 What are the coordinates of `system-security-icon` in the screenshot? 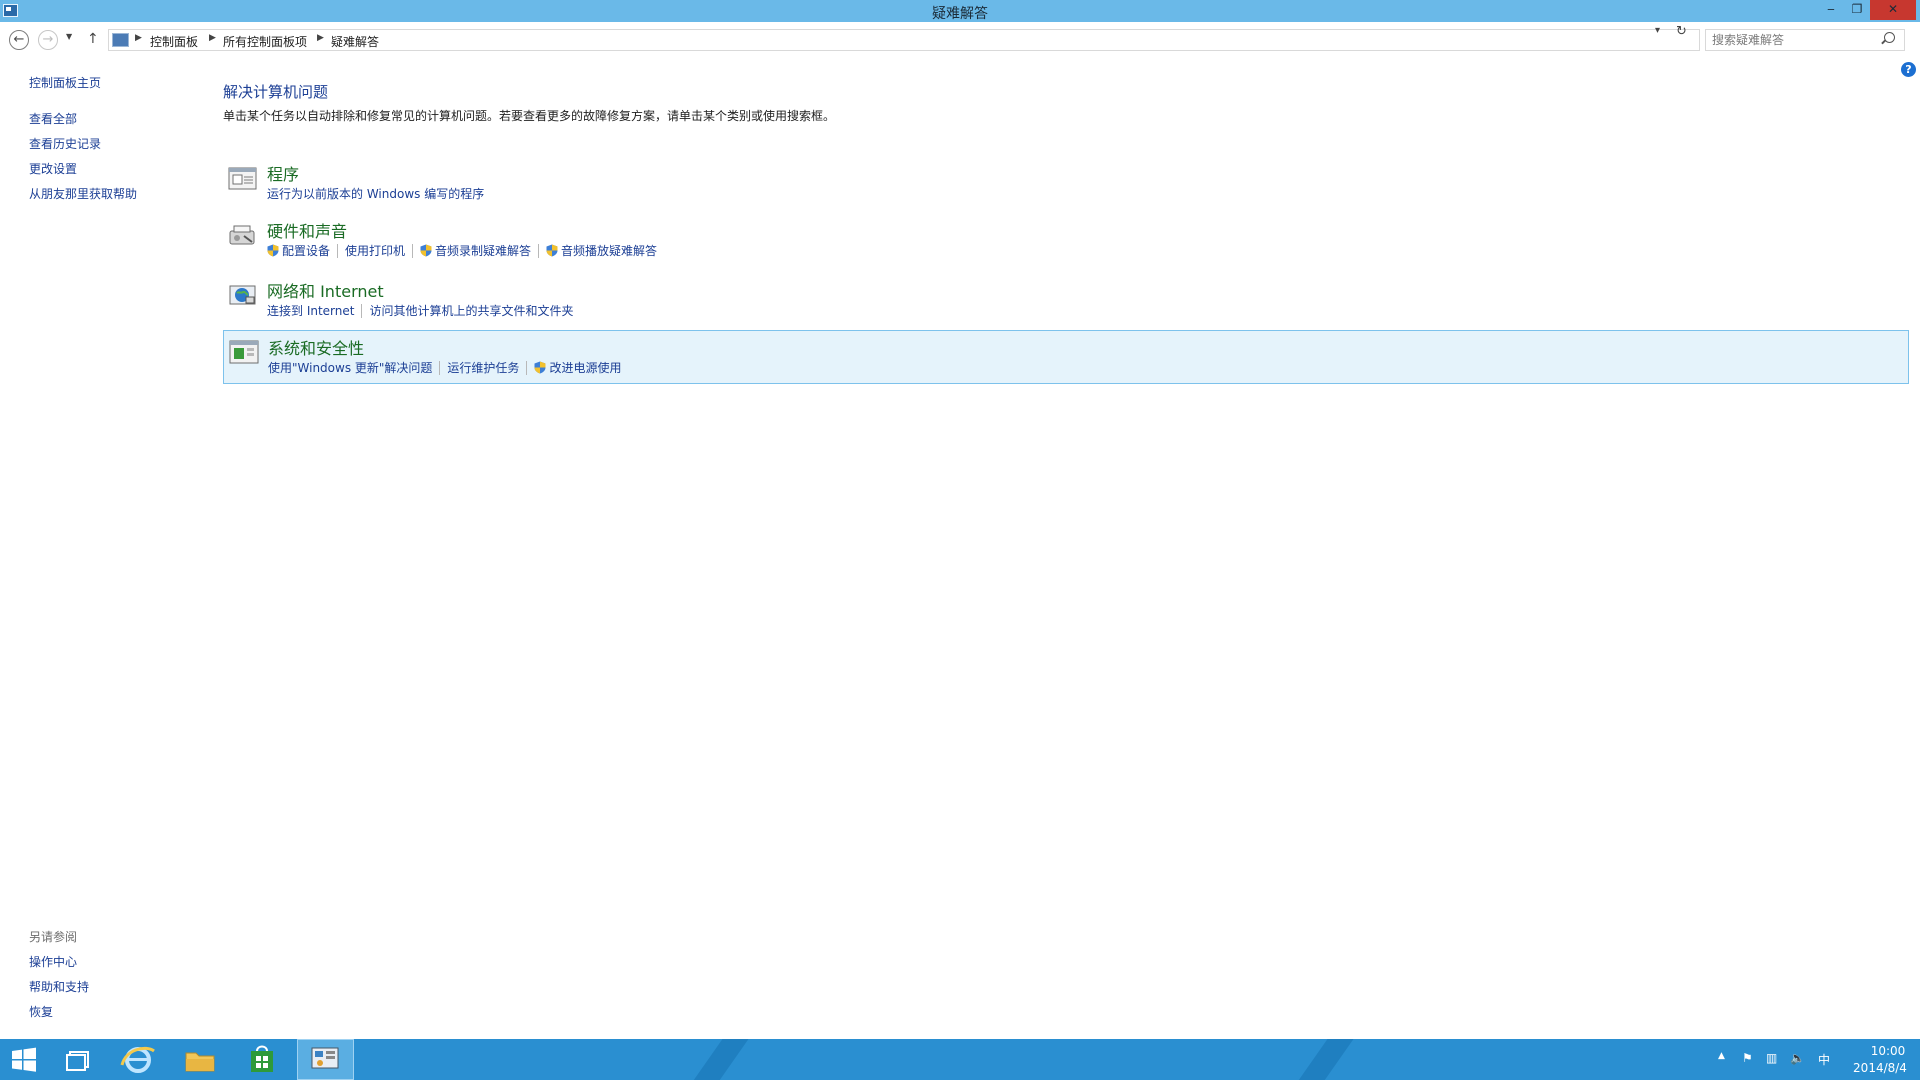 It's located at (244, 352).